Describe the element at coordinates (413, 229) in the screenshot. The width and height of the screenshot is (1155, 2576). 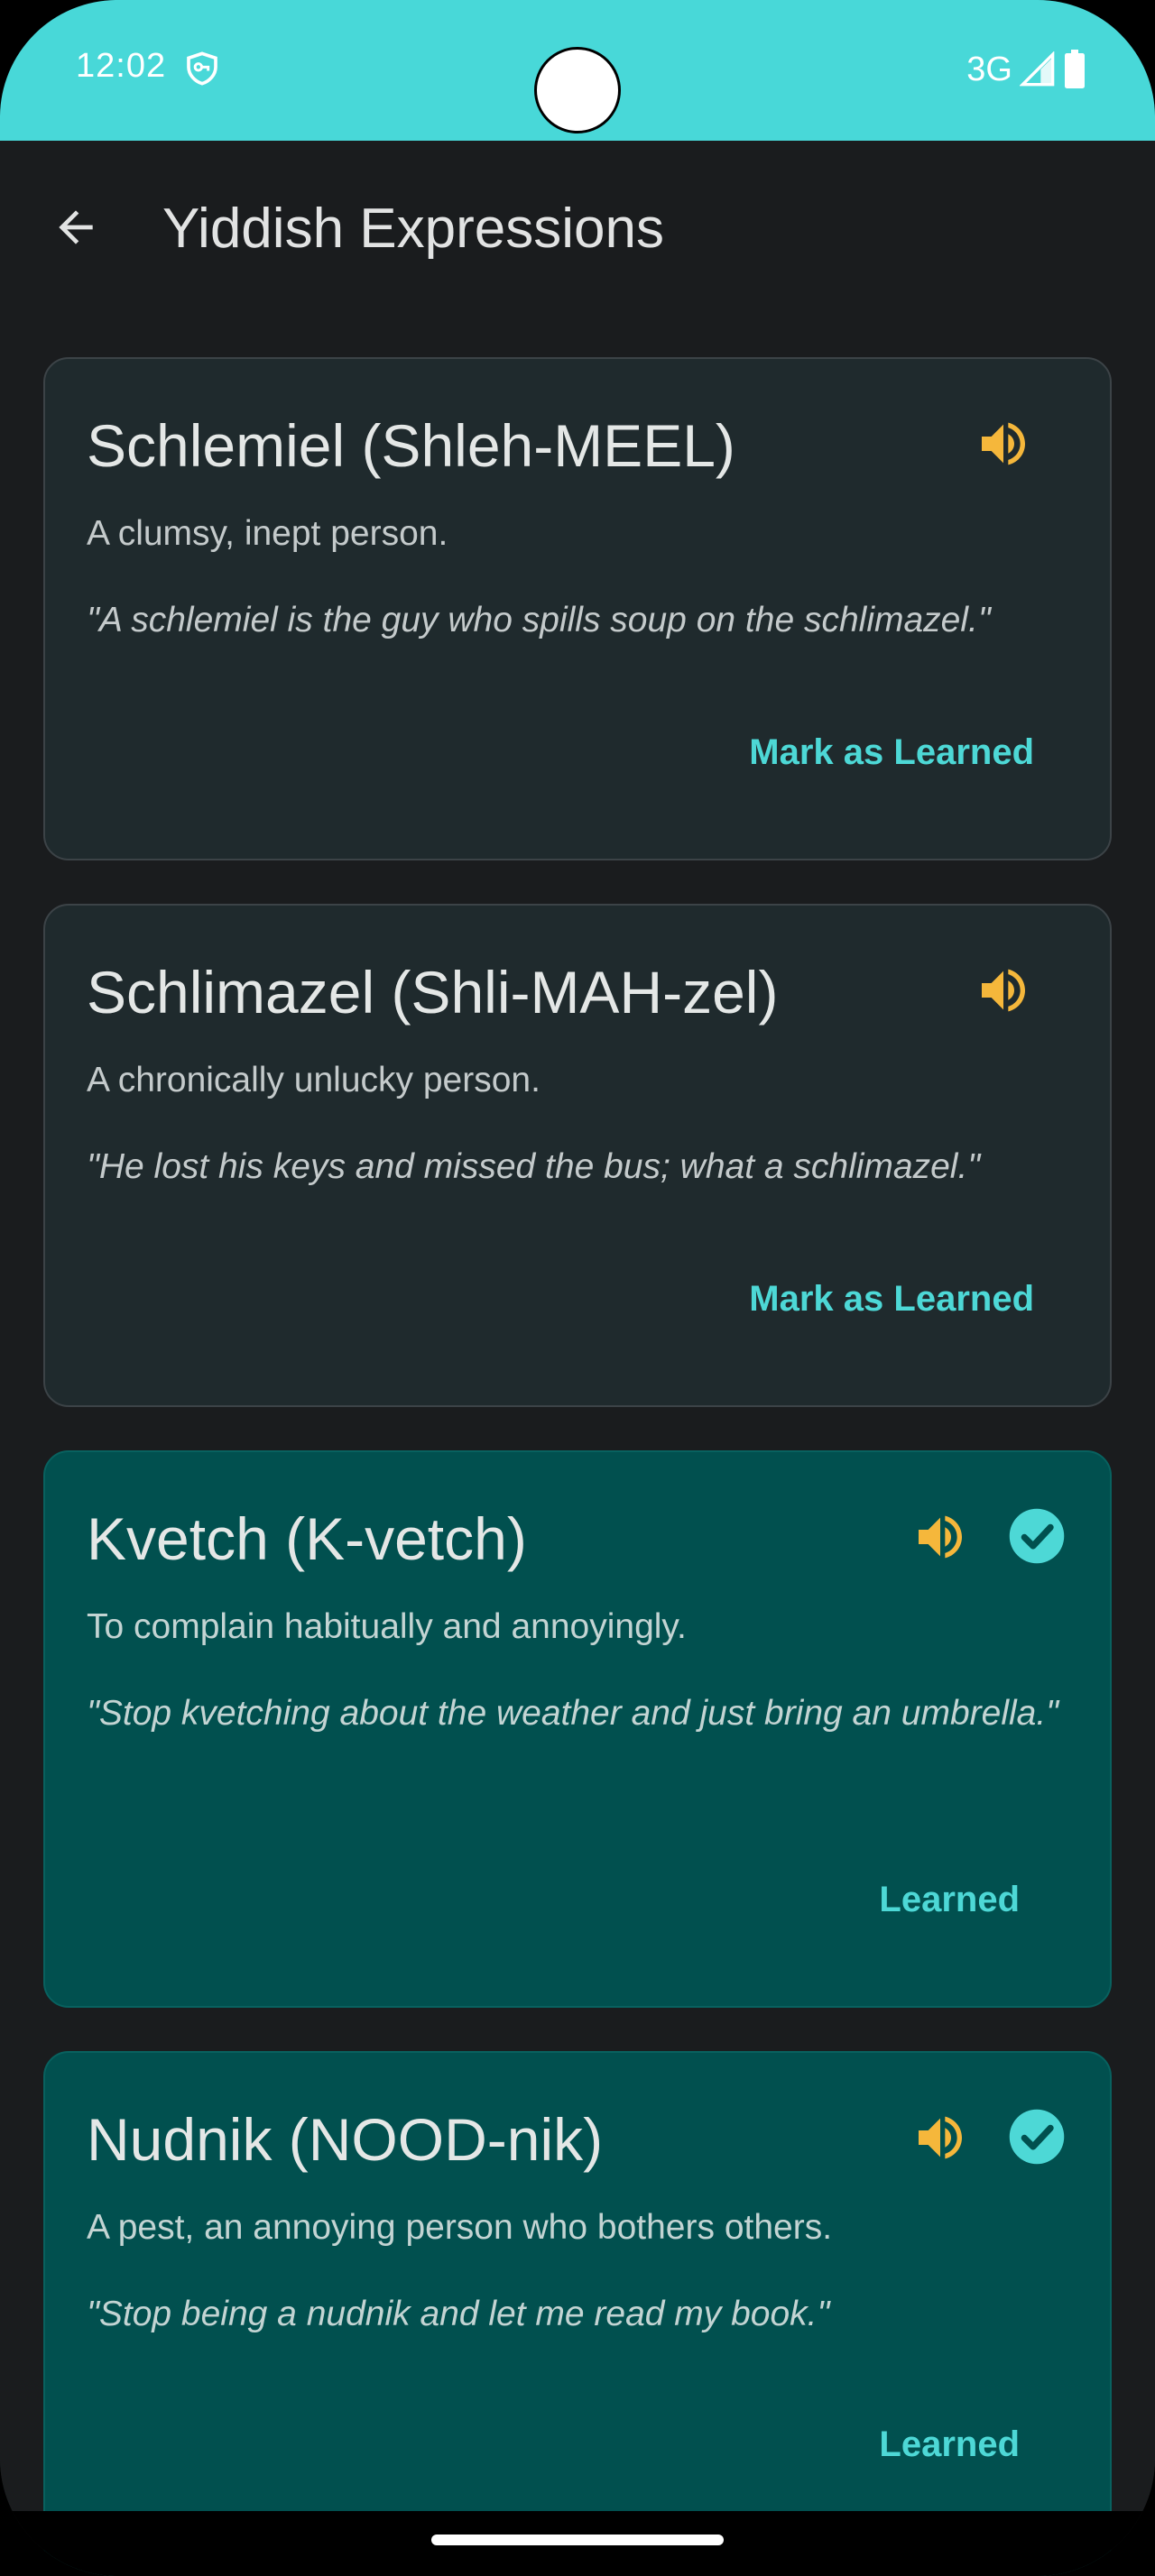
I see `page-title: Yiddish Expressions` at that location.